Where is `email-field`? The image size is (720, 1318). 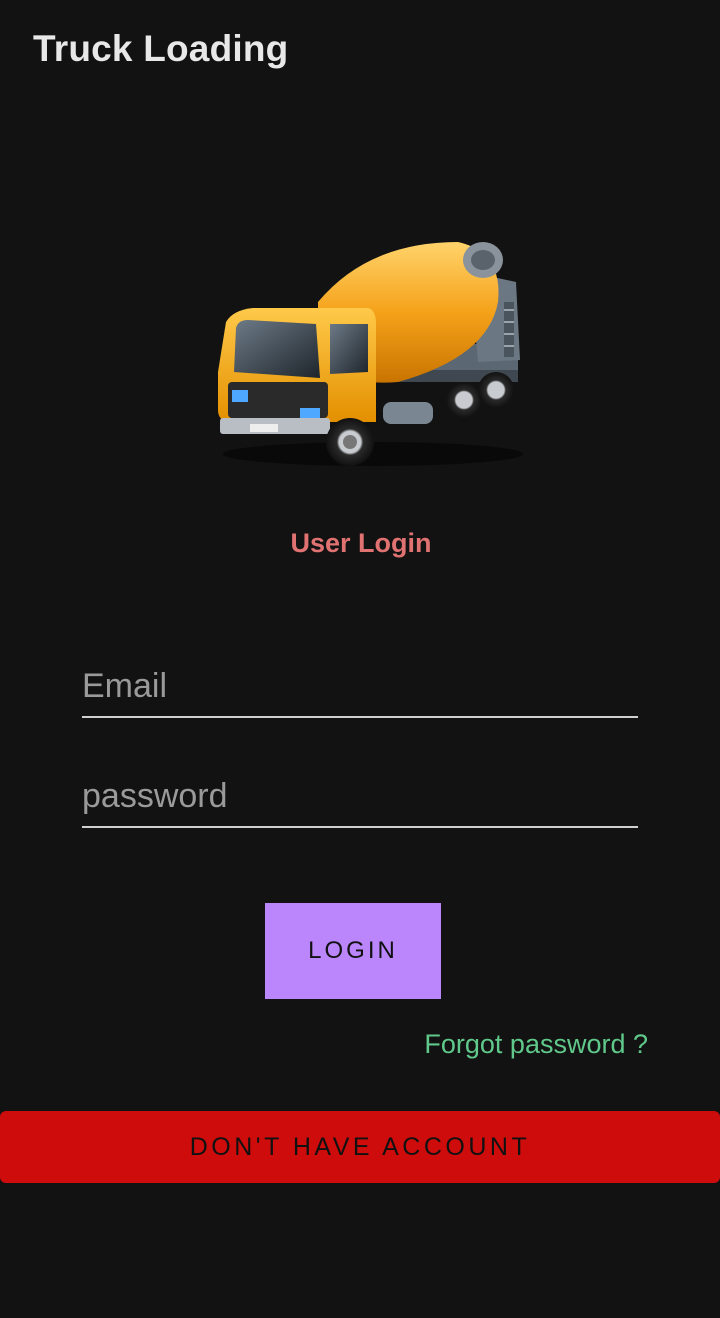
email-field is located at coordinates (360, 687).